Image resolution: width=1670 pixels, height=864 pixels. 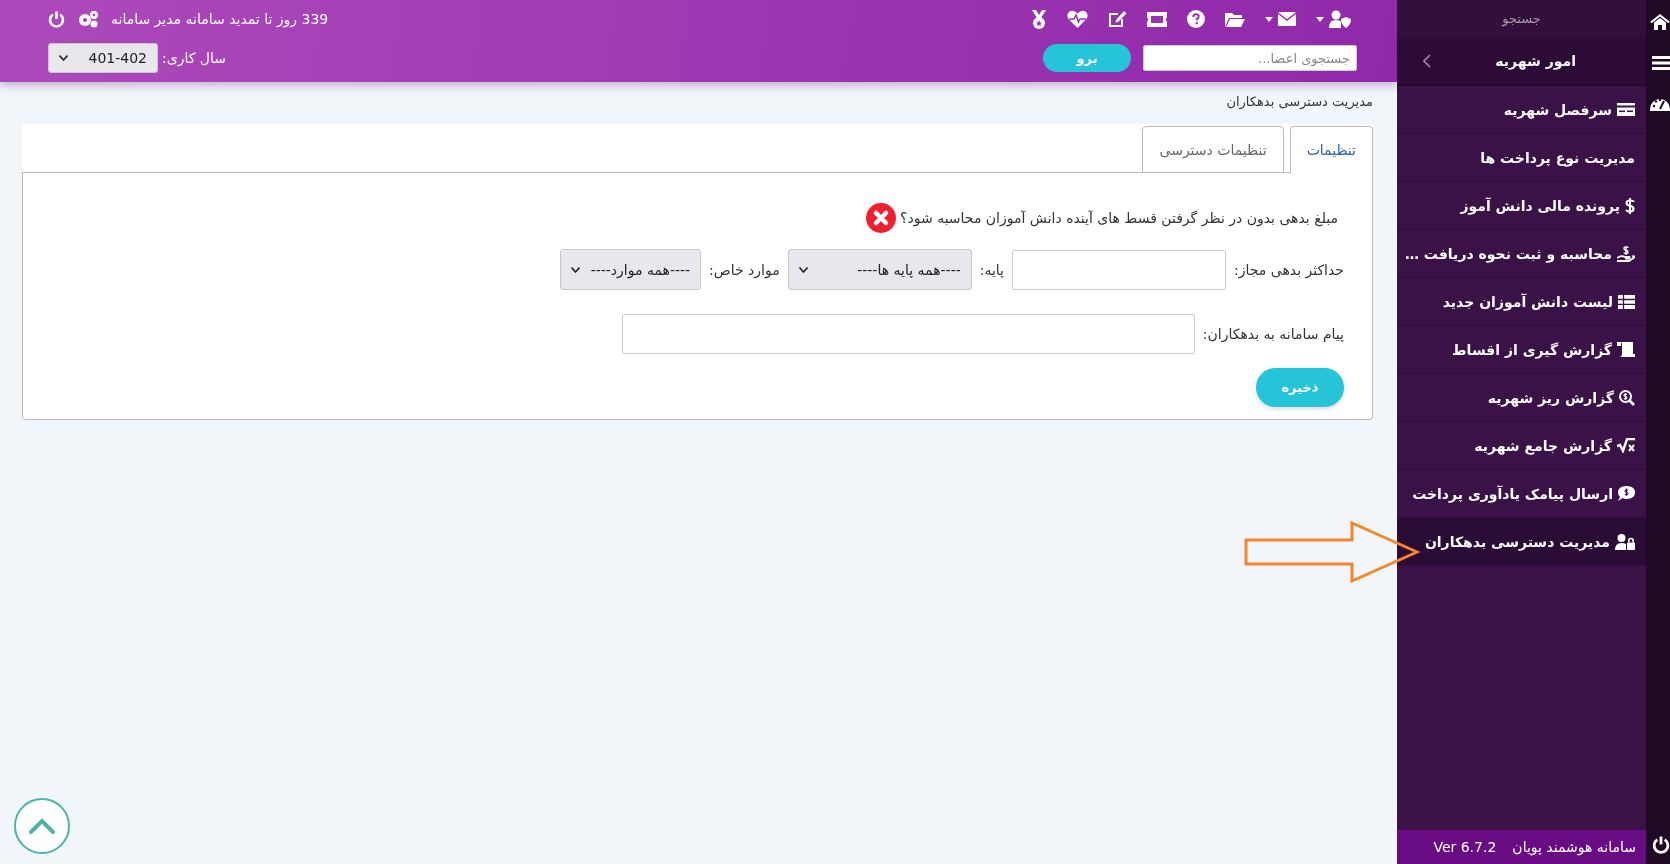 What do you see at coordinates (1273, 334) in the screenshot?
I see `message-label: پیام سامانه به بدهکاران:` at bounding box center [1273, 334].